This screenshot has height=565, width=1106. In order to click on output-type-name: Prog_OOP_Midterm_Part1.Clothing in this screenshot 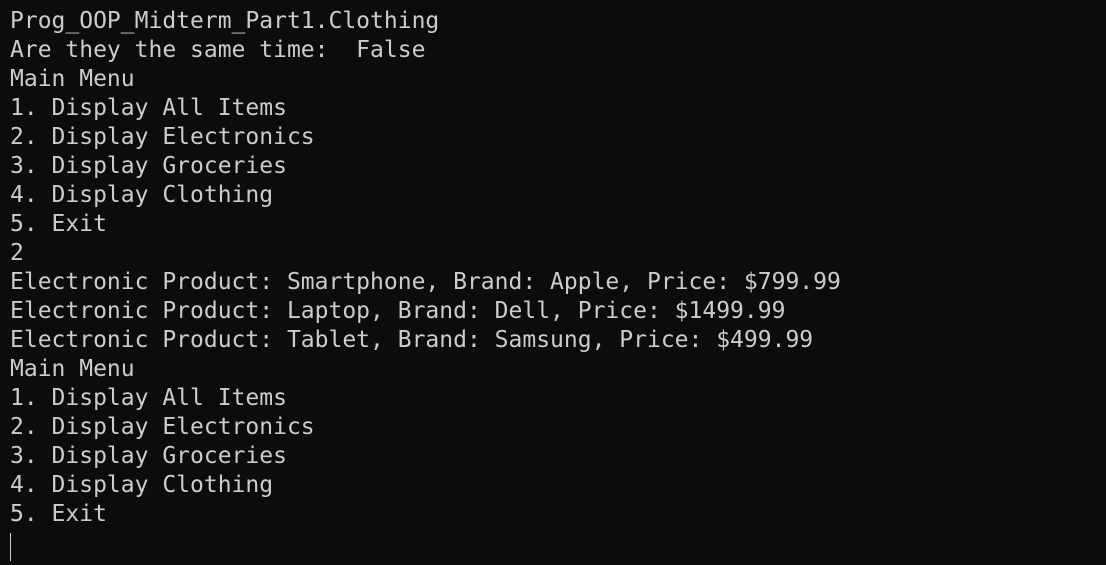, I will do `click(225, 21)`.